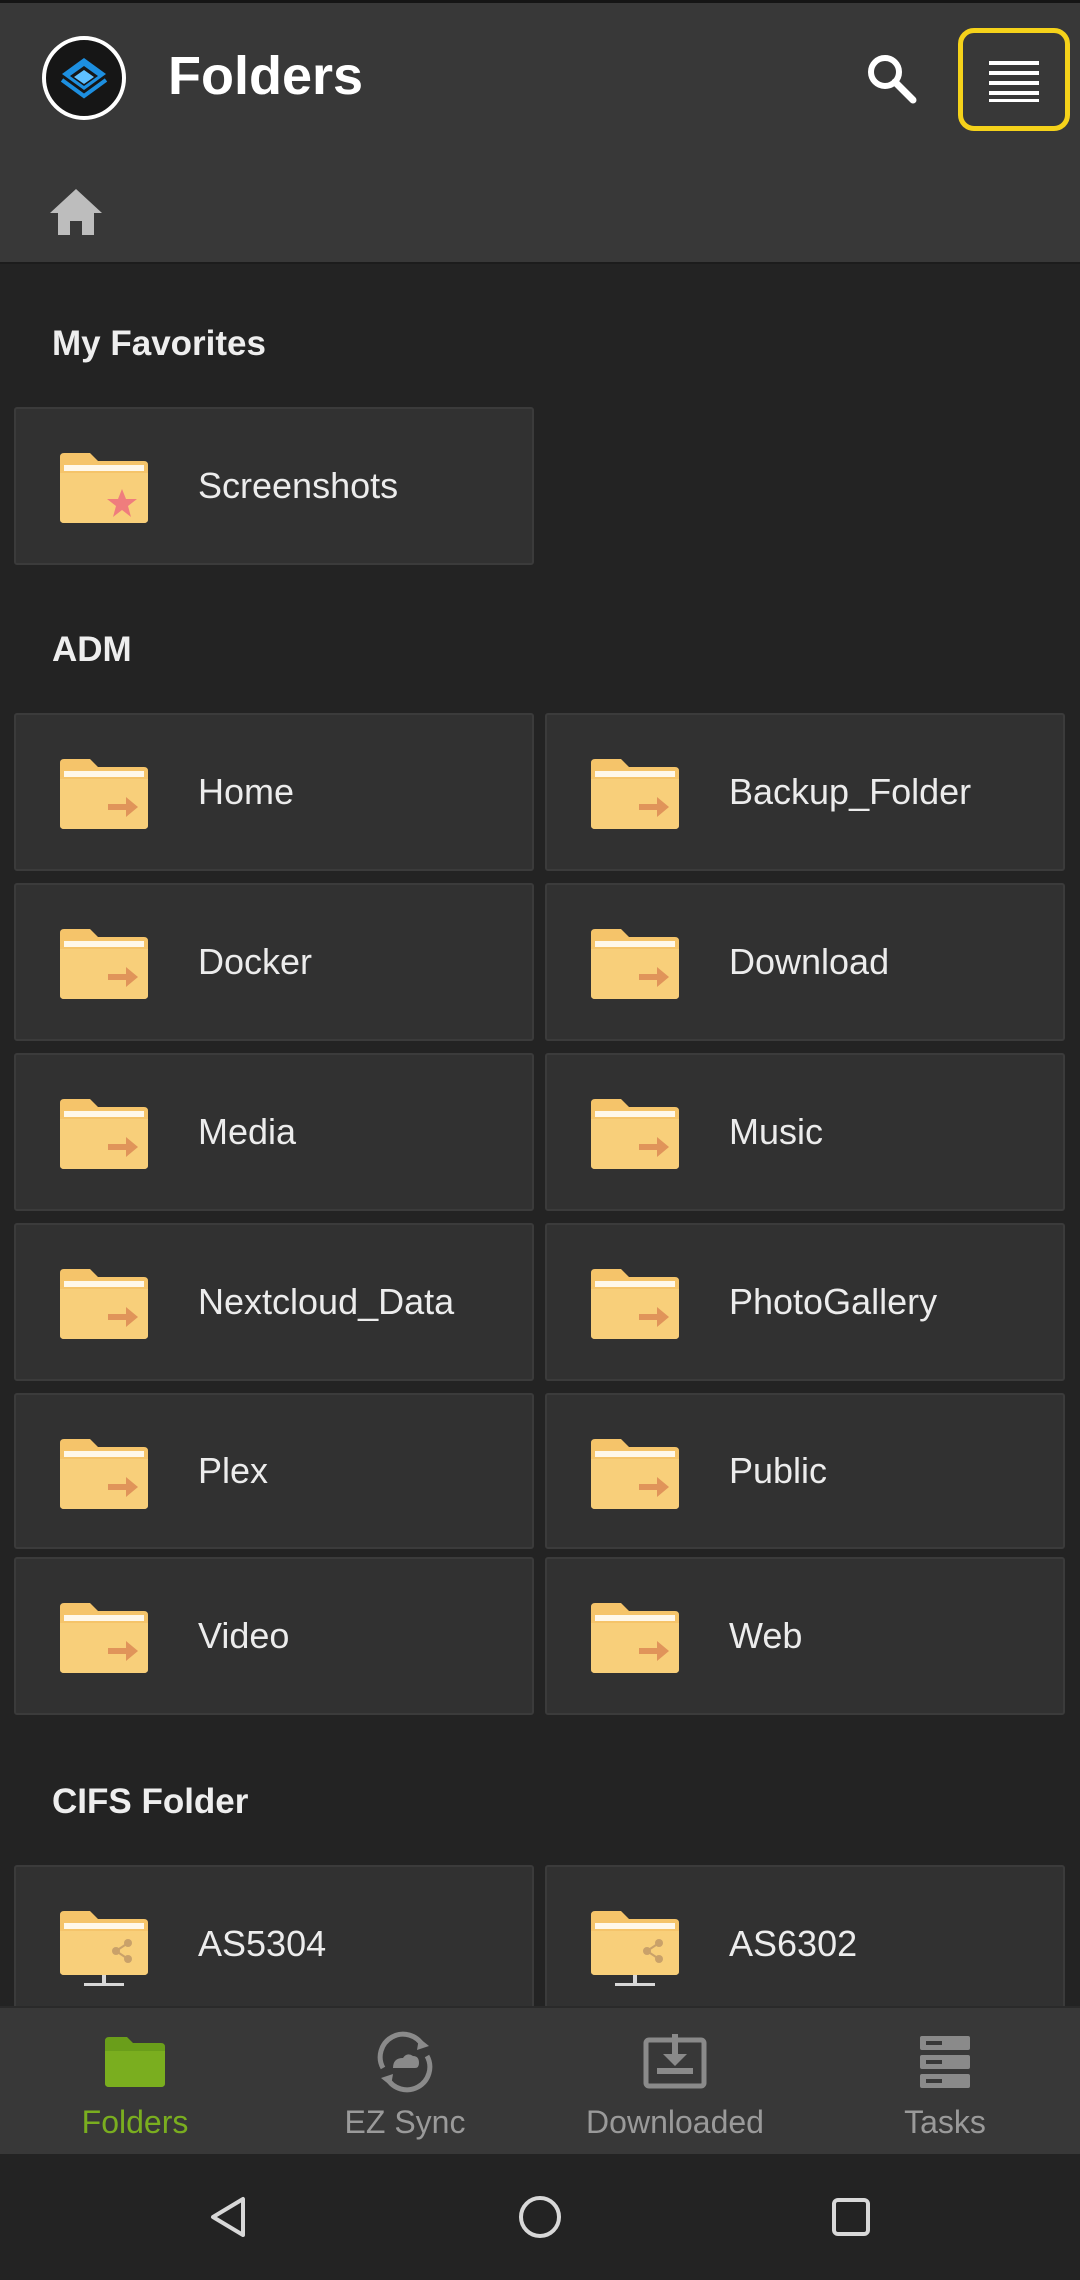 Image resolution: width=1080 pixels, height=2280 pixels. I want to click on folder-tile-screenshots: Screenshots, so click(274, 486).